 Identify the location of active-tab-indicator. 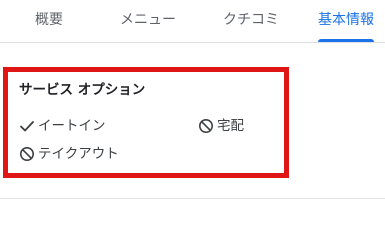
(346, 40).